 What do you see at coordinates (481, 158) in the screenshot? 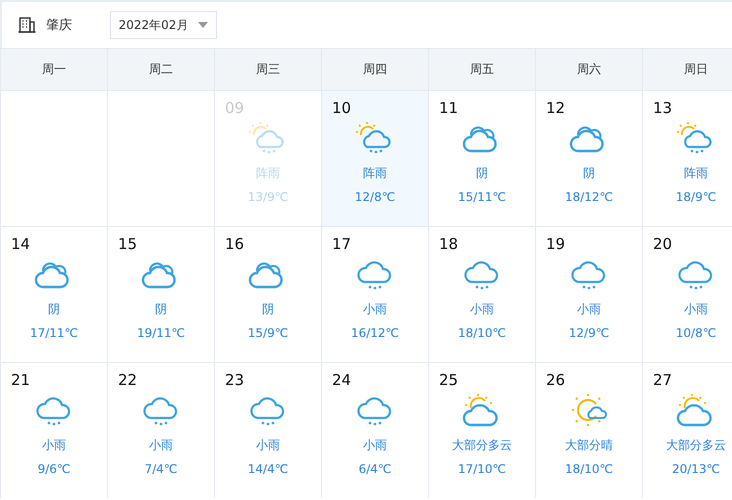
I see `day-cell: 11 阴 15/11℃` at bounding box center [481, 158].